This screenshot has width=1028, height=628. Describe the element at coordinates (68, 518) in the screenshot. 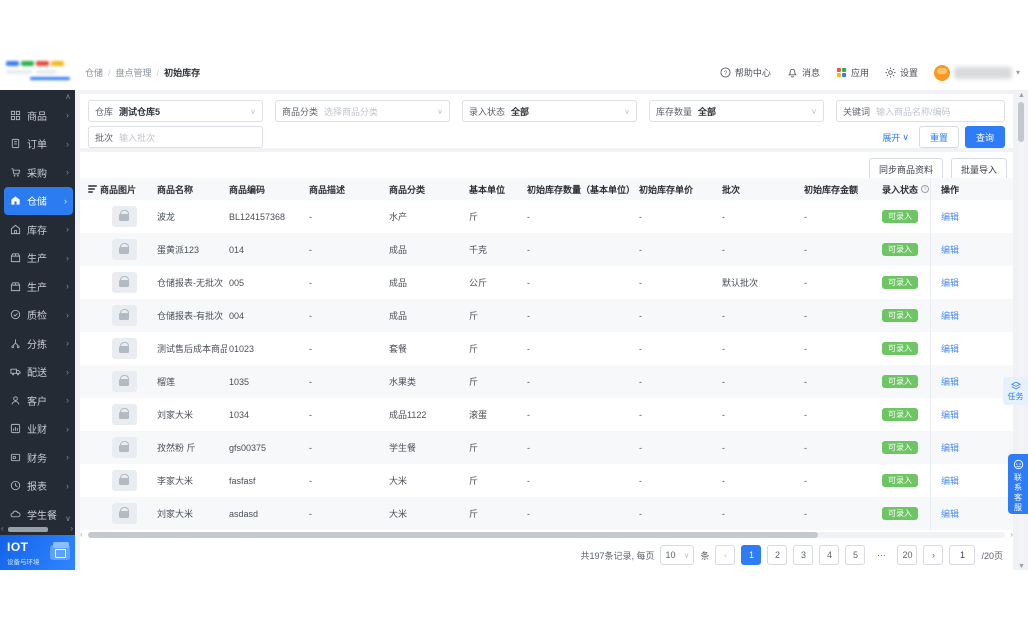

I see `sidebar-scroll-down-icon: ∨` at that location.